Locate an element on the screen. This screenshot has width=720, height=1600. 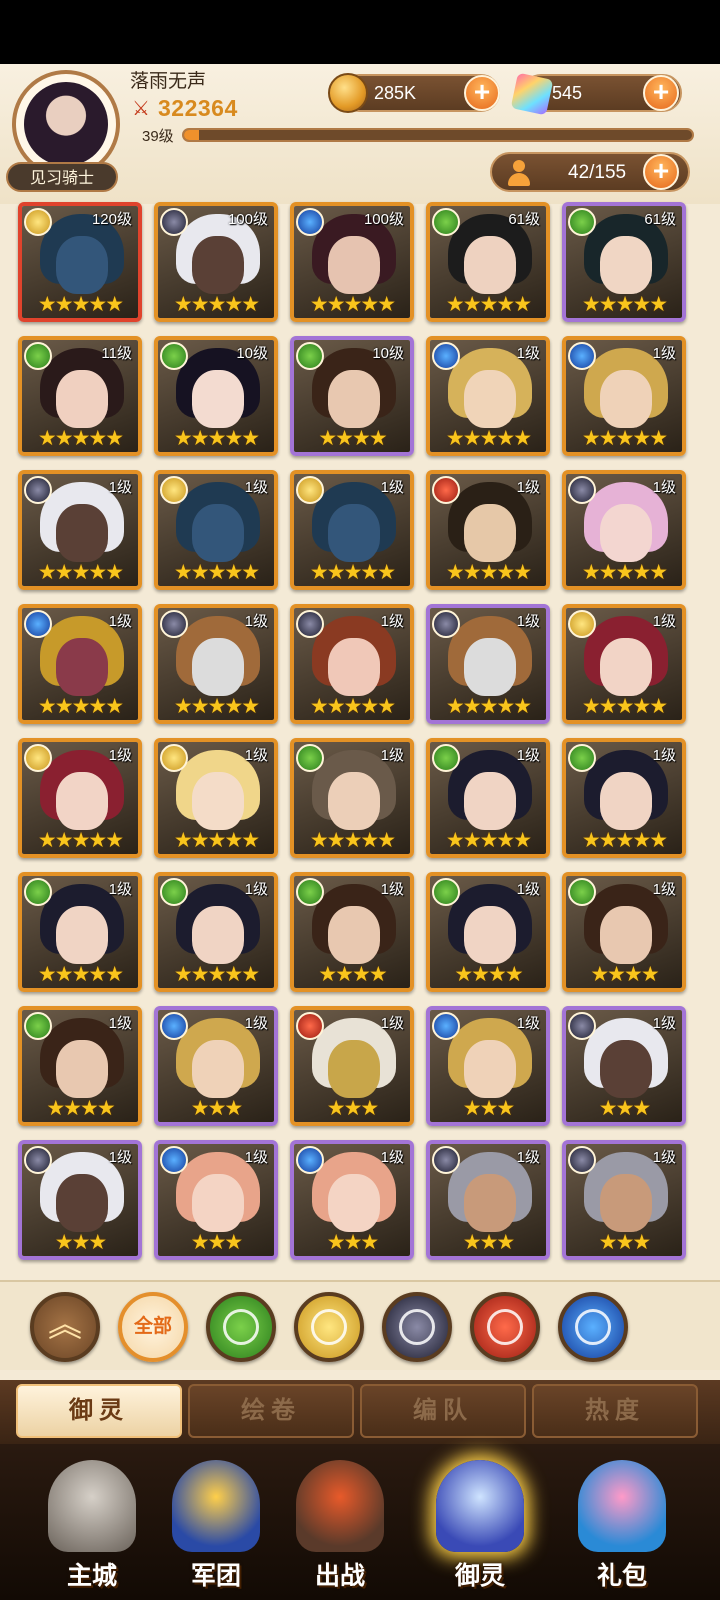
hero-card: 10级 ★★★★ is located at coordinates (352, 396).